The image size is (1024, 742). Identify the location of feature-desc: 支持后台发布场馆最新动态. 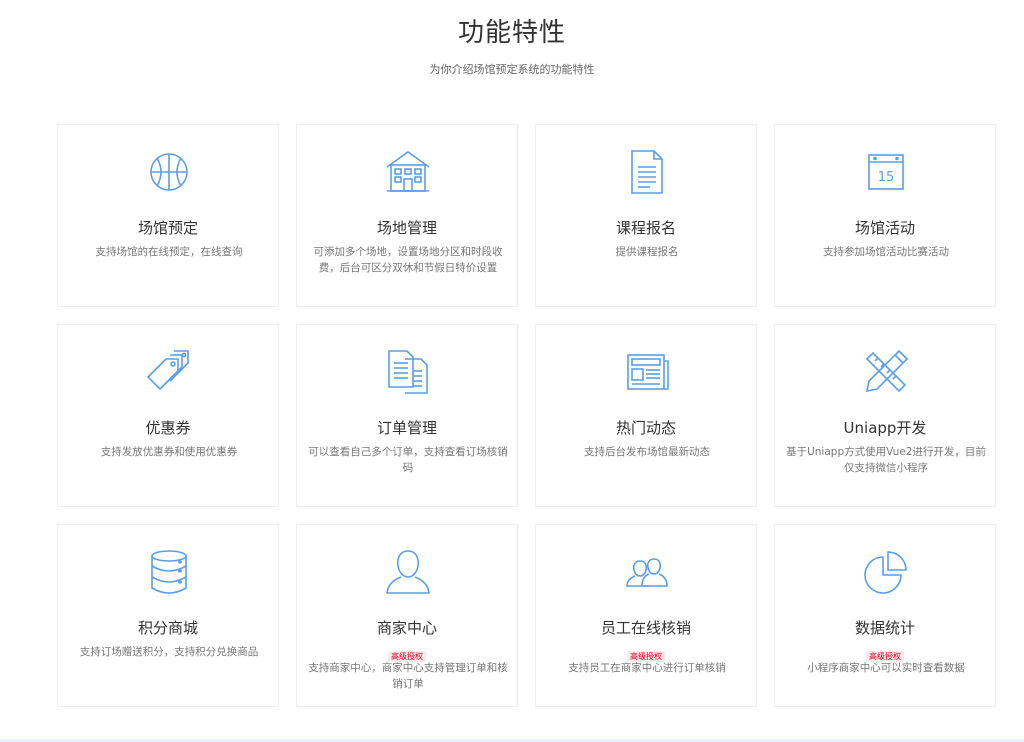
(647, 452).